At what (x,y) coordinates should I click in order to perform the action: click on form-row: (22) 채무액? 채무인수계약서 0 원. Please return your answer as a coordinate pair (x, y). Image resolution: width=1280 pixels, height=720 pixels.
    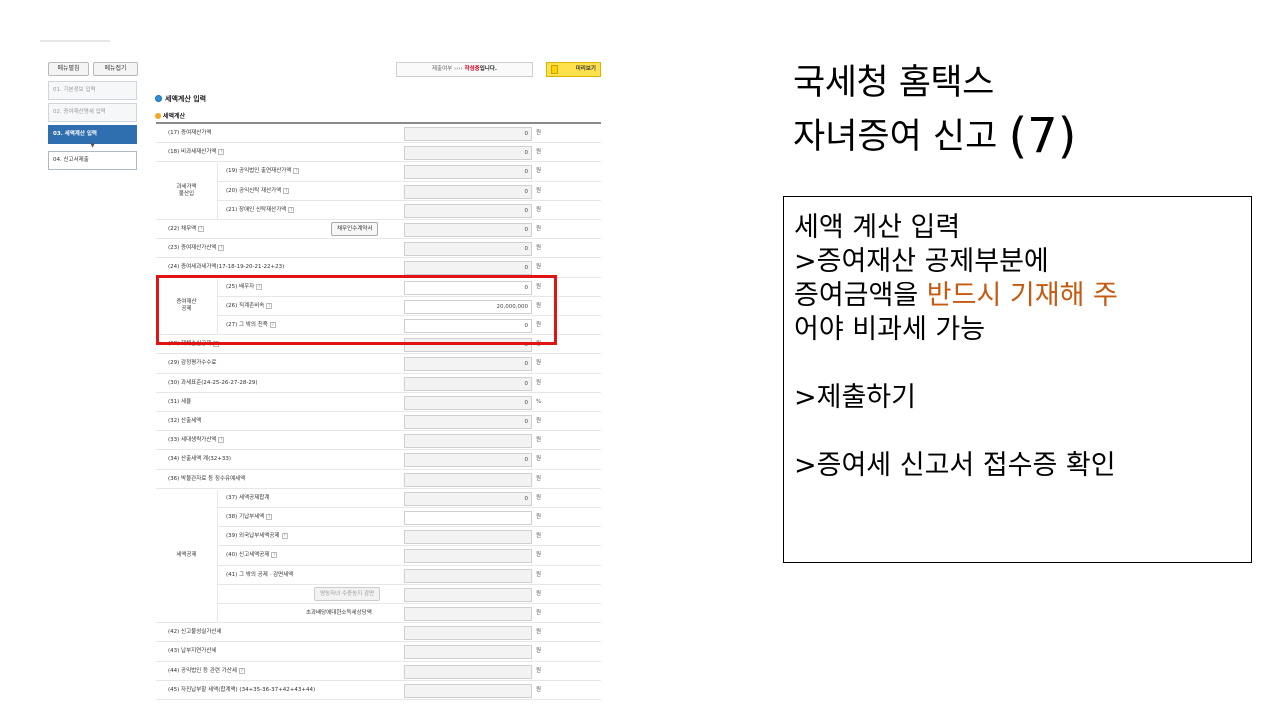
    Looking at the image, I should click on (378, 230).